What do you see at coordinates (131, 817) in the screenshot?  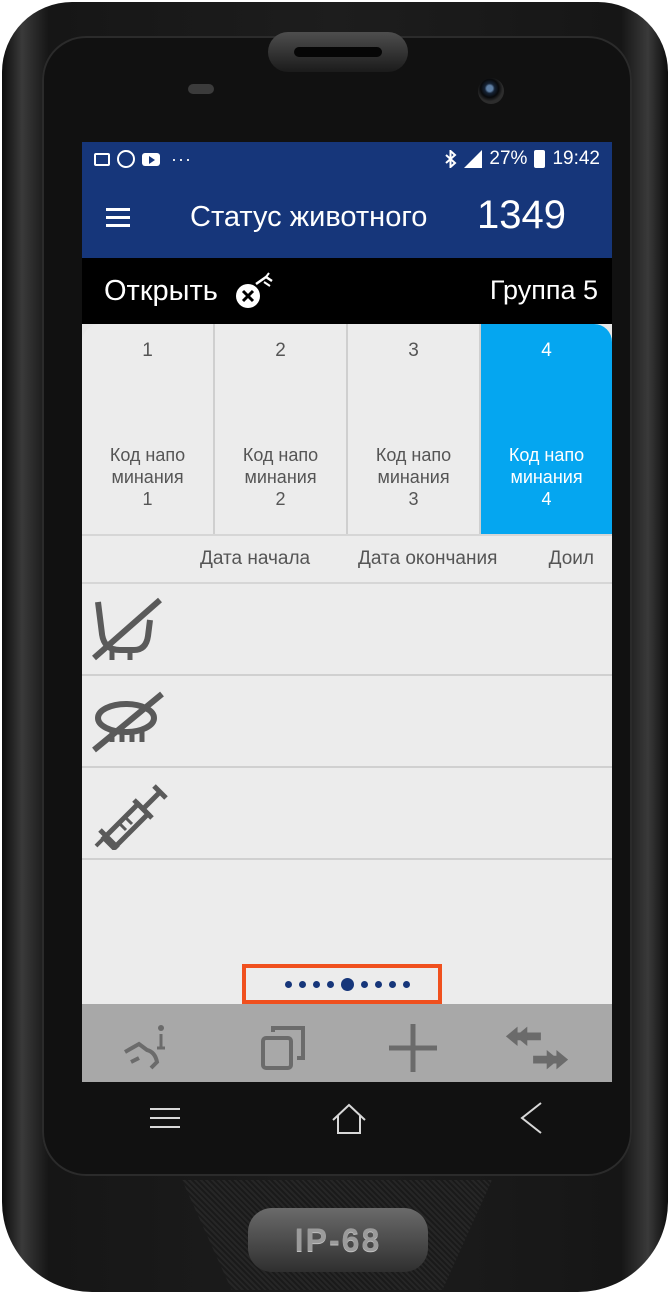 I see `syringe-icon` at bounding box center [131, 817].